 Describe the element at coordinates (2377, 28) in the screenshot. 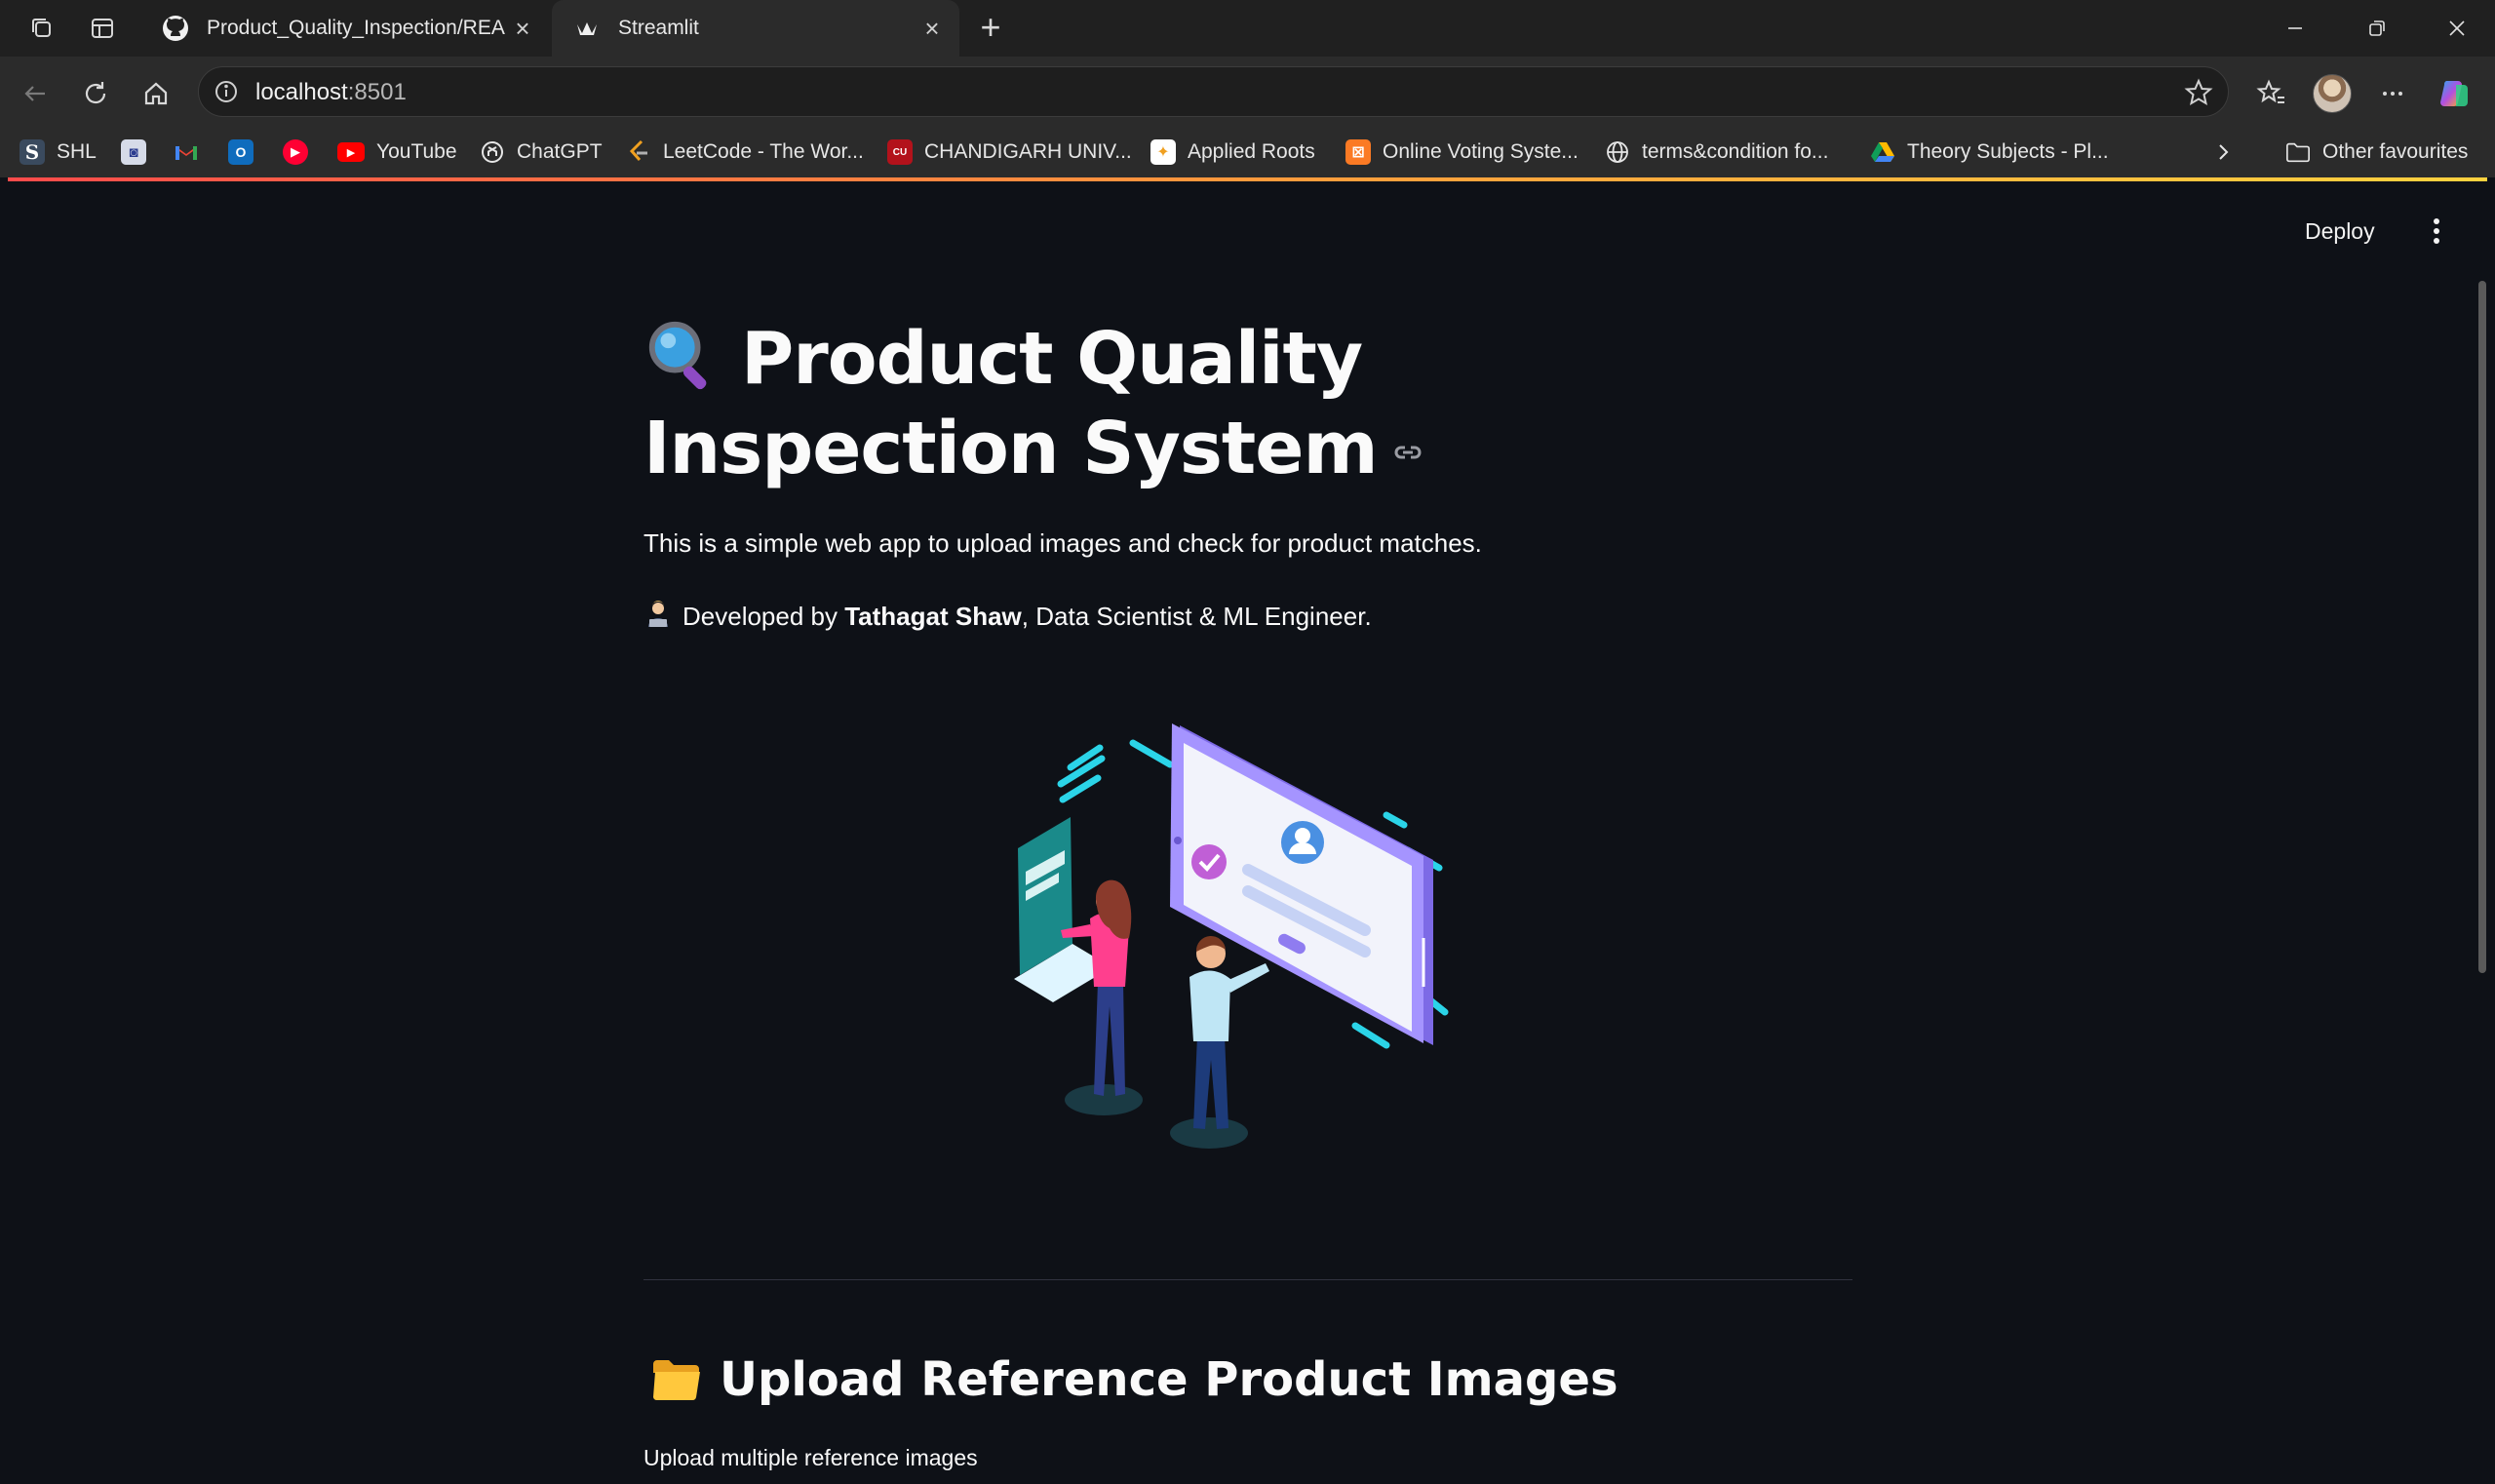

I see `restore-button` at that location.